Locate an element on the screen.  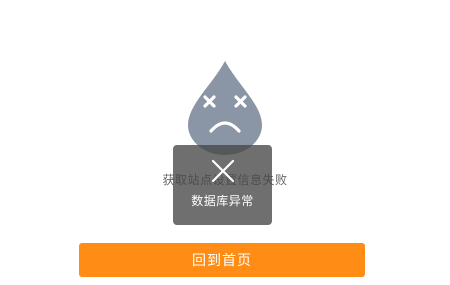
back-to-home-button: 回到首页 is located at coordinates (222, 260).